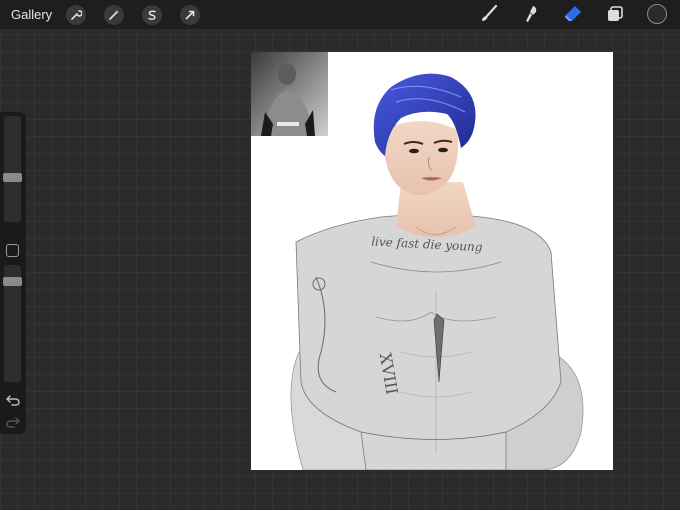 The width and height of the screenshot is (680, 510). What do you see at coordinates (12, 177) in the screenshot?
I see `brush-size-thumb` at bounding box center [12, 177].